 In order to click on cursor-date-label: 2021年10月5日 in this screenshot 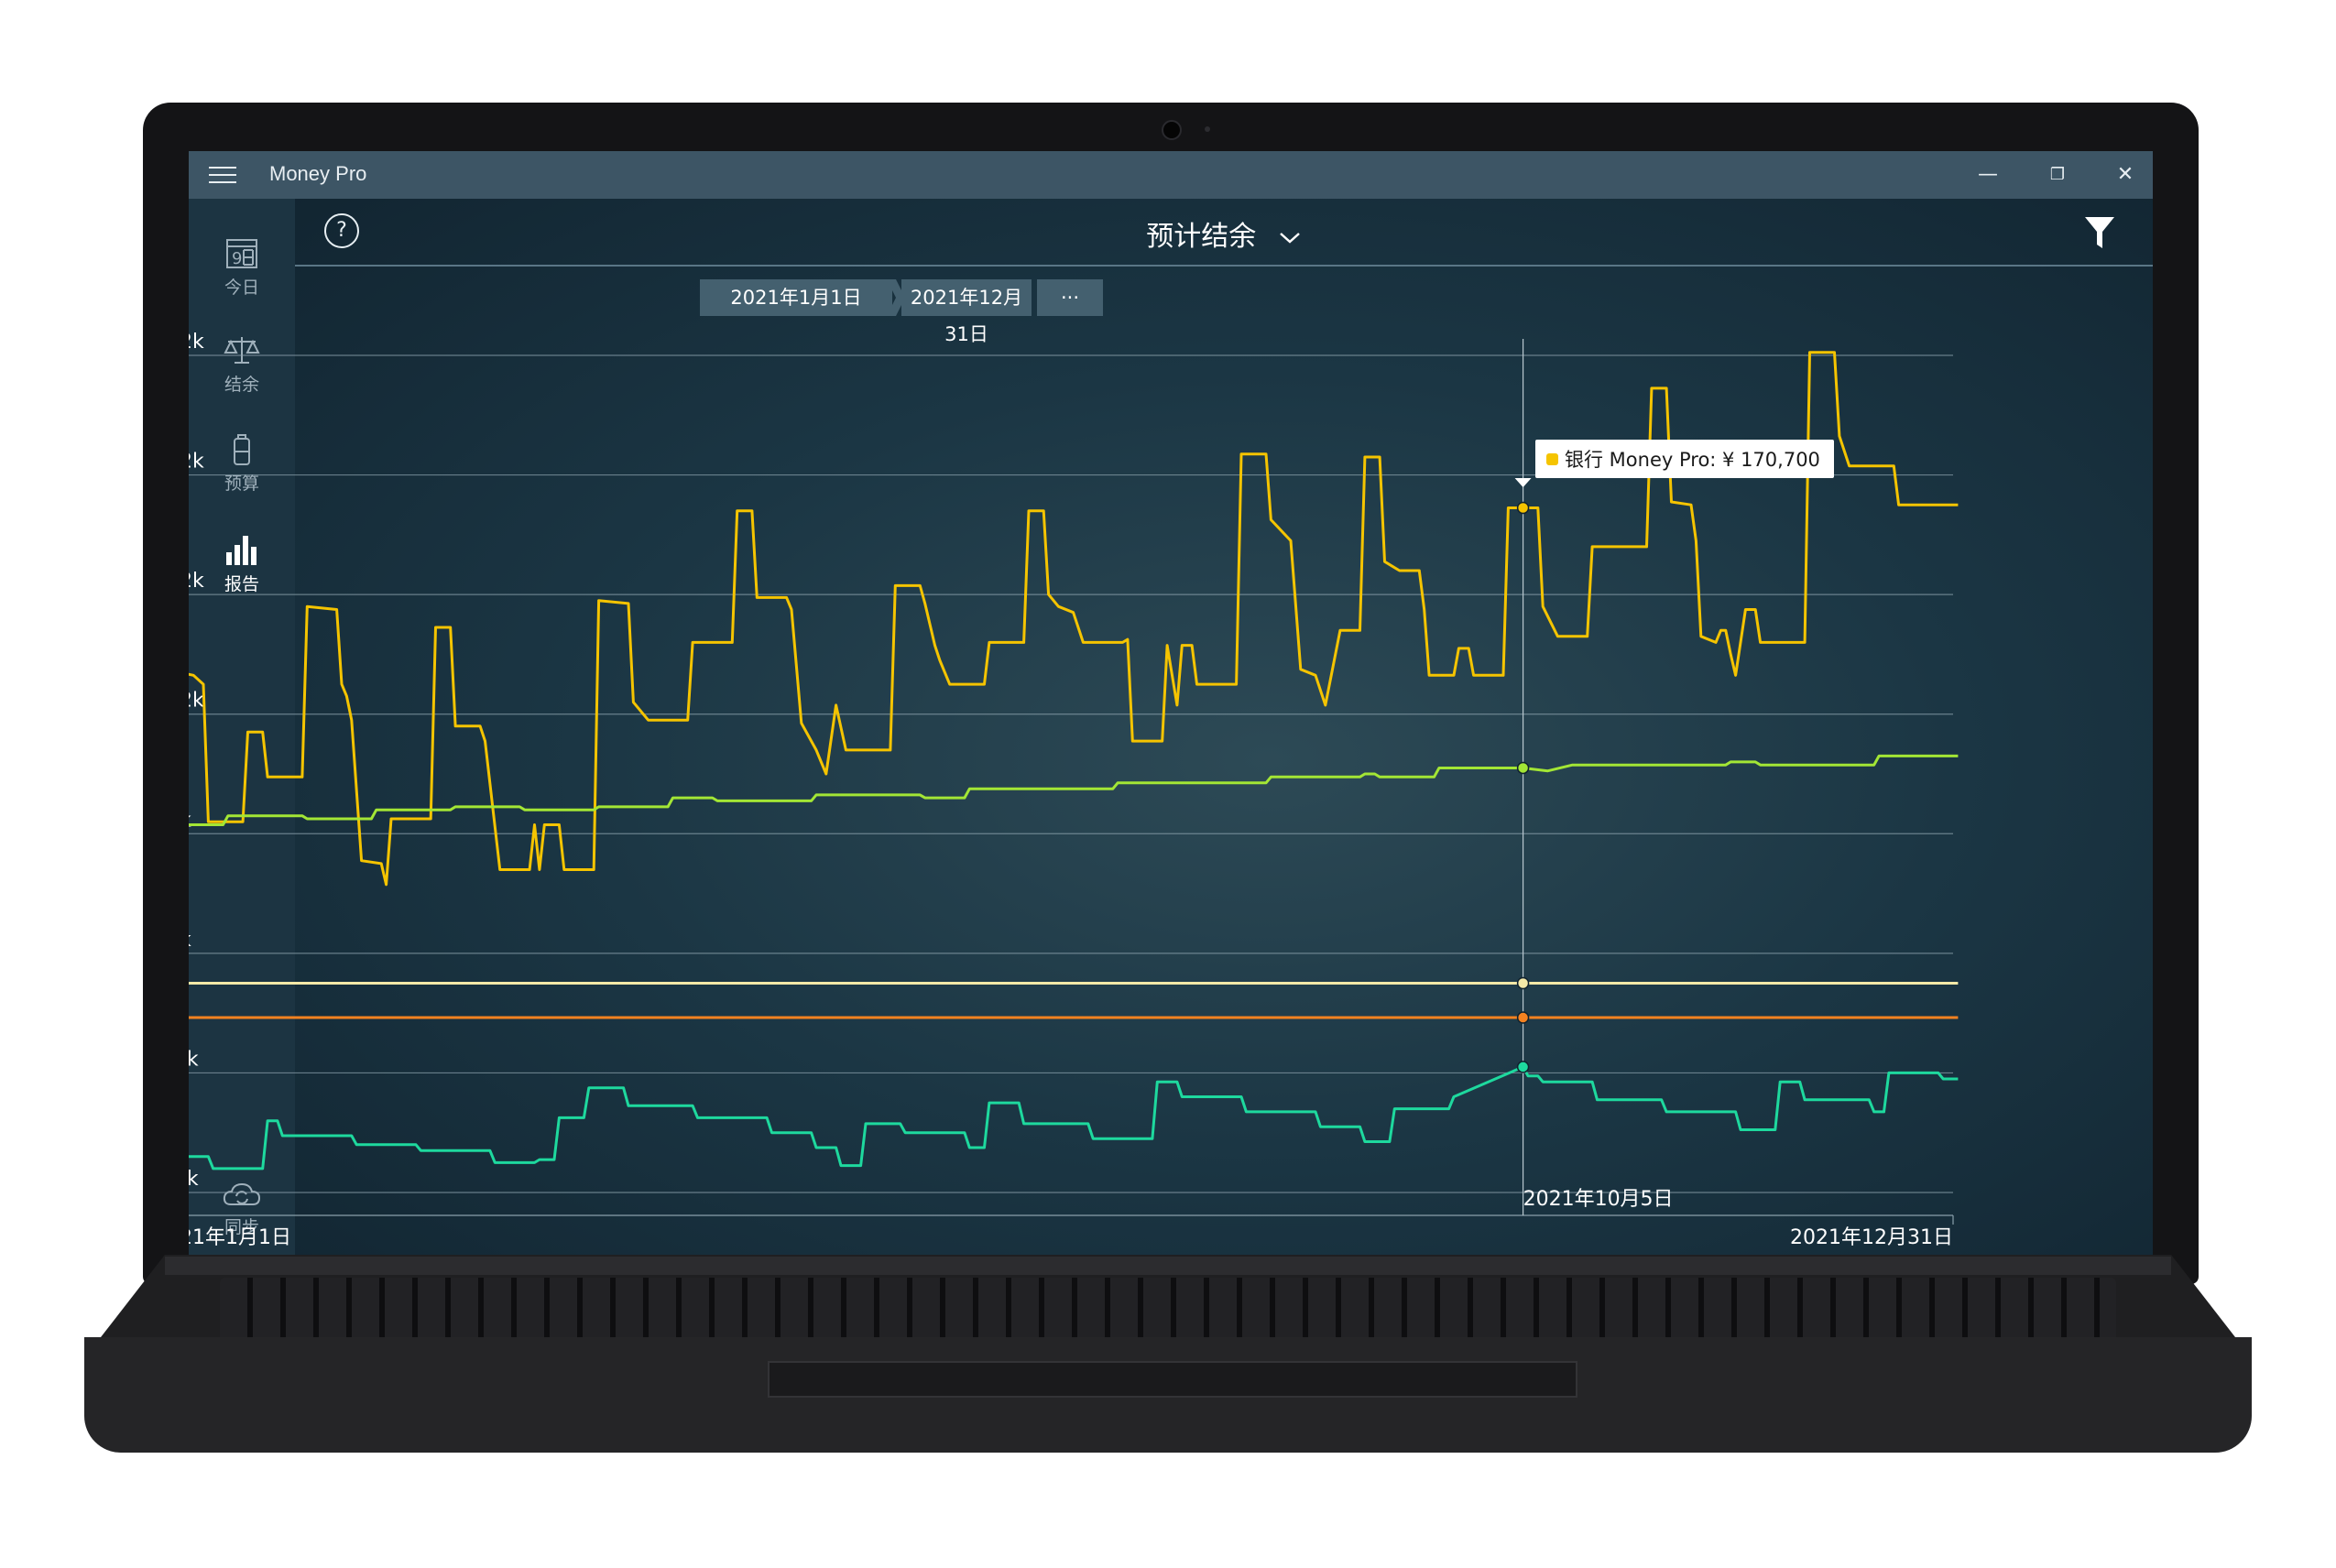, I will do `click(1598, 1199)`.